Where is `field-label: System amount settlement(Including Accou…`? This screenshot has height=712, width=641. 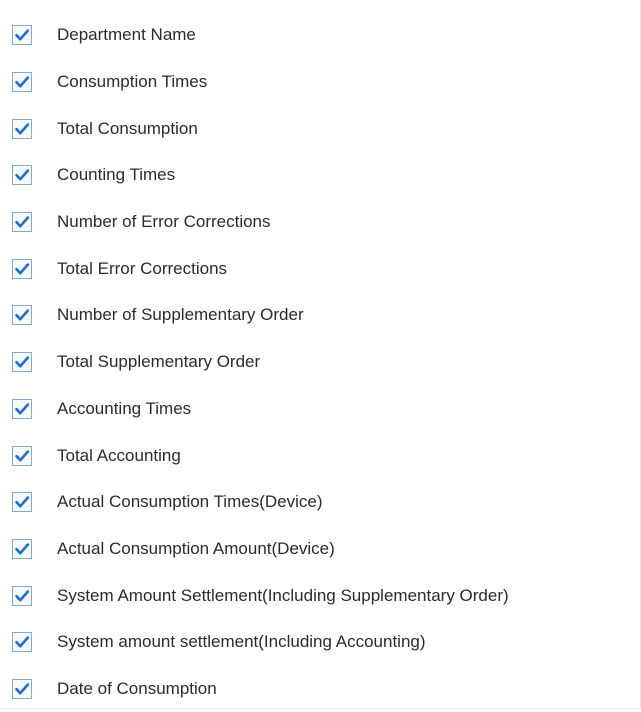 field-label: System amount settlement(Including Accou… is located at coordinates (241, 642).